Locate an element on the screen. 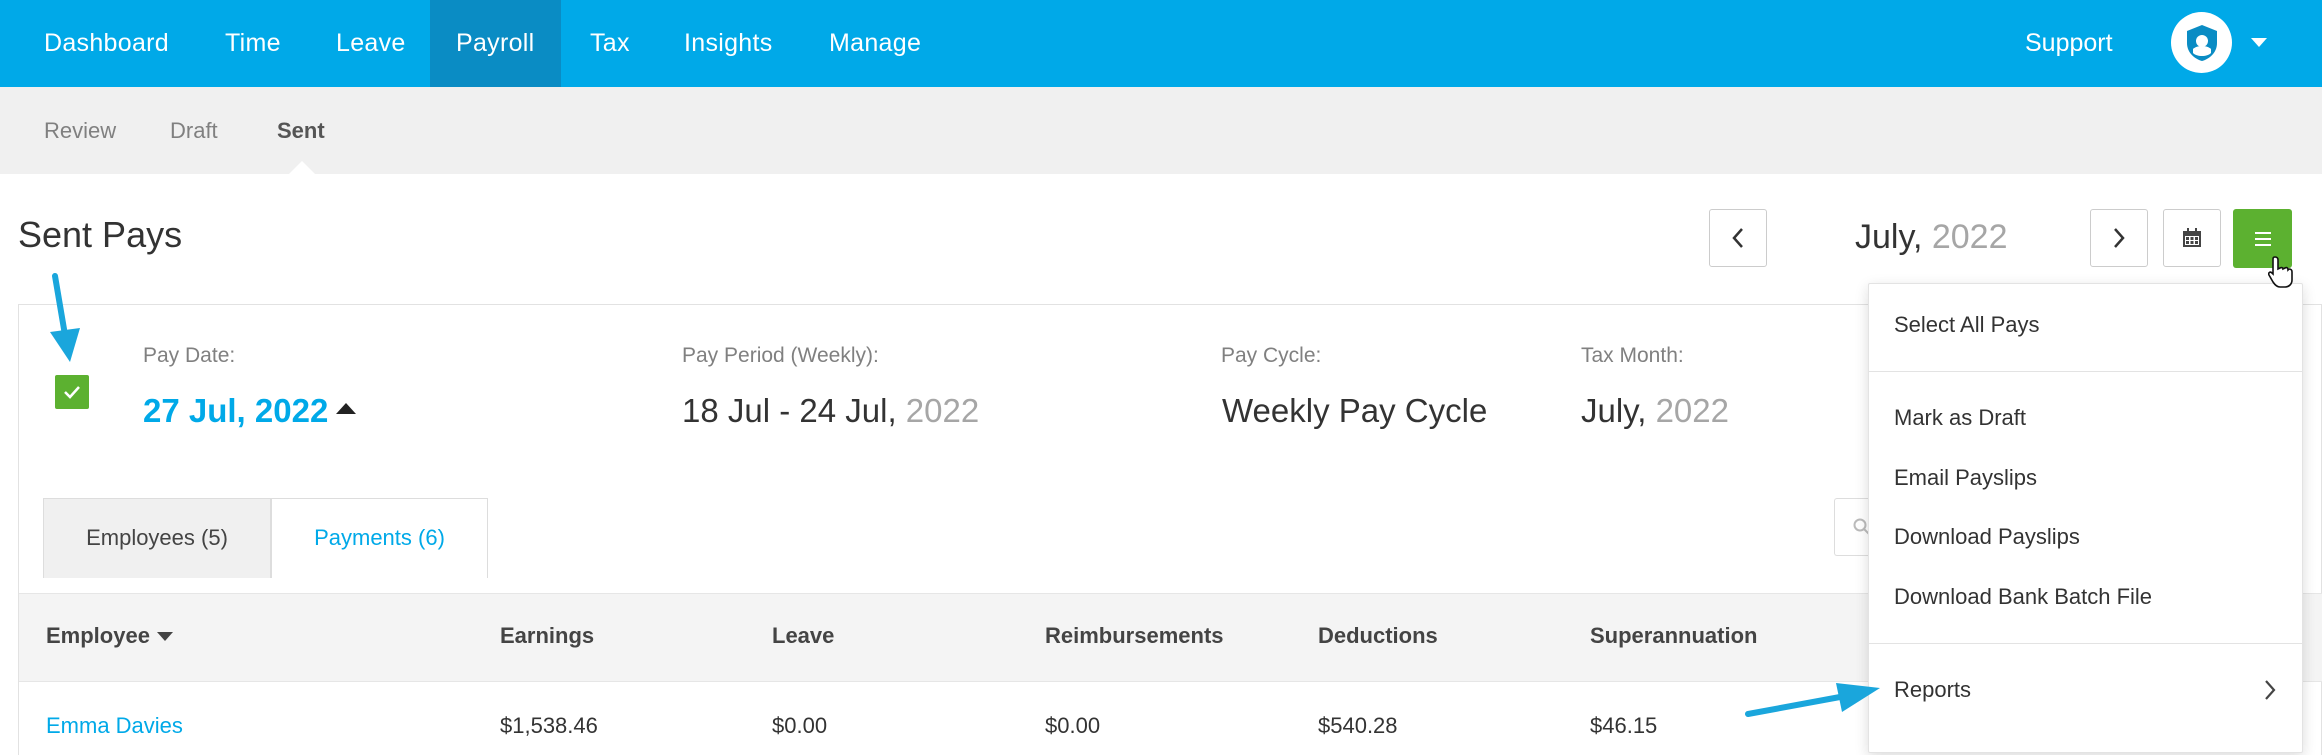 The width and height of the screenshot is (2322, 755). tax-month-year: 2022 is located at coordinates (1692, 410).